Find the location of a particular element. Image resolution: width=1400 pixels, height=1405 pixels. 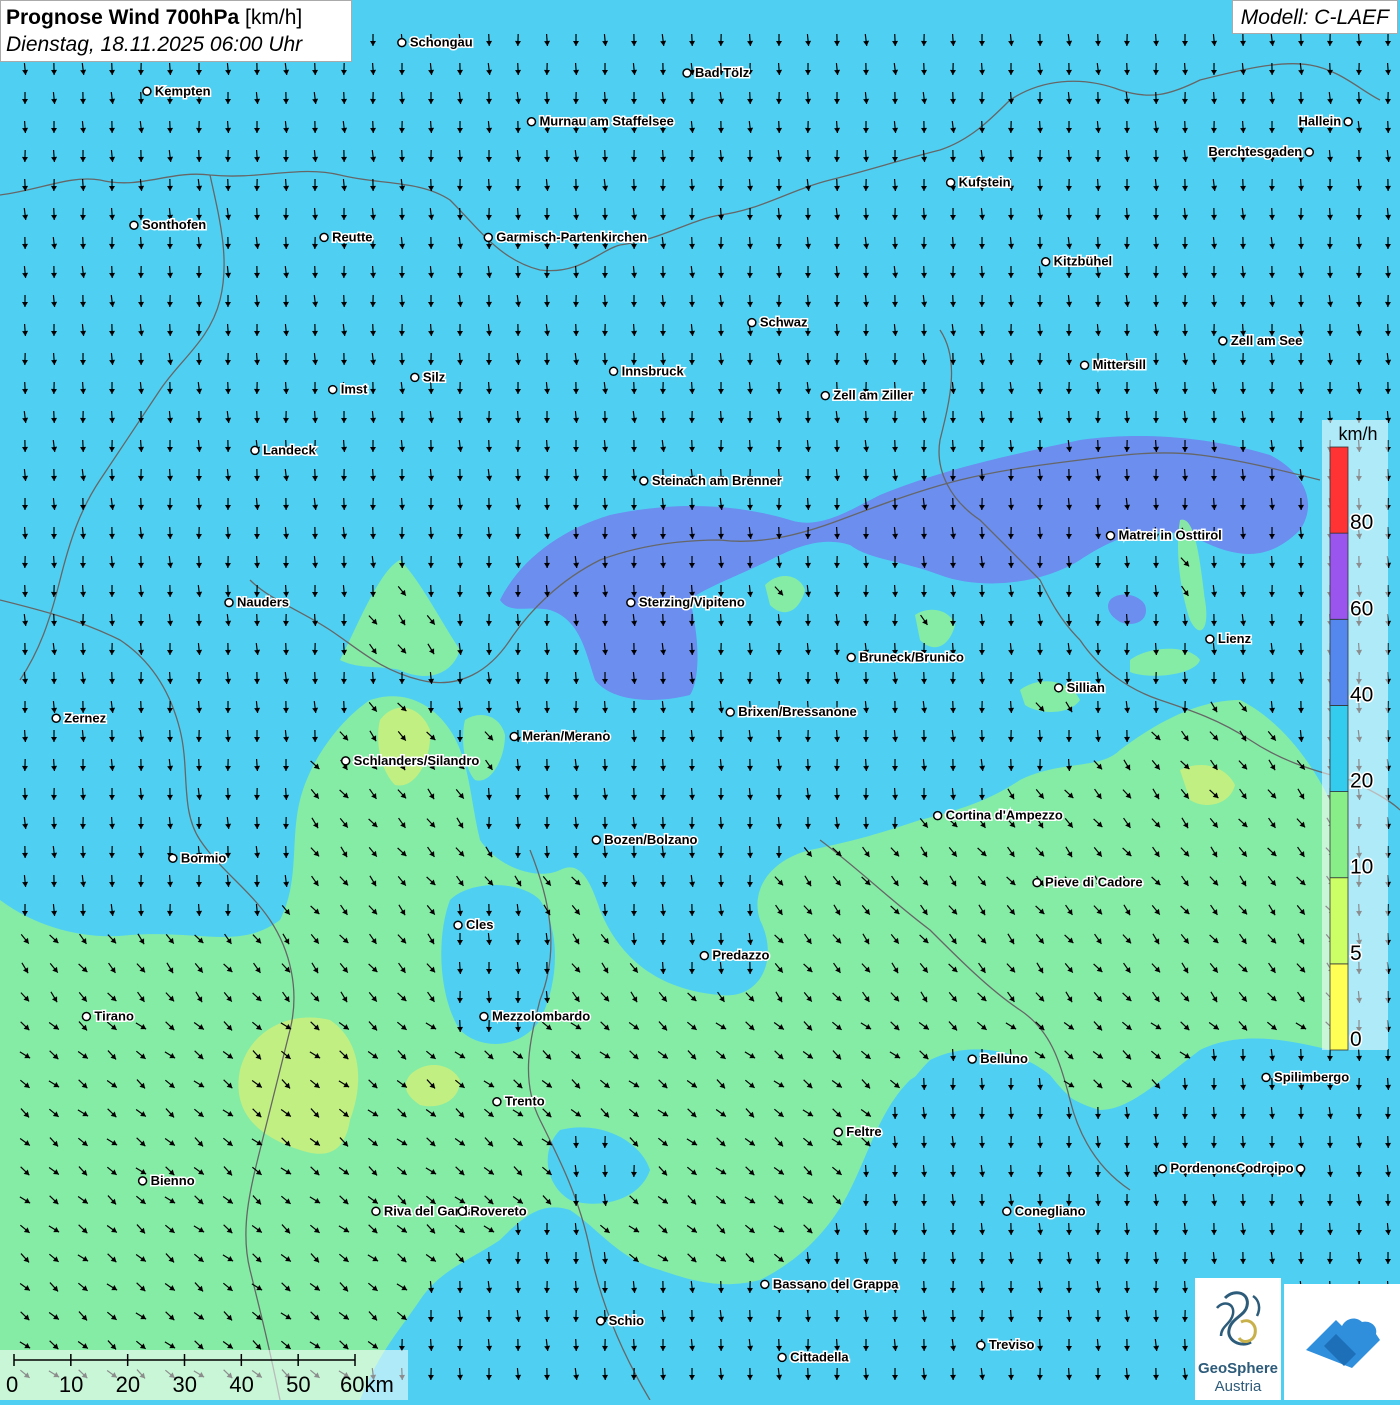

place-label: Bruneck/Brunico is located at coordinates (911, 656).